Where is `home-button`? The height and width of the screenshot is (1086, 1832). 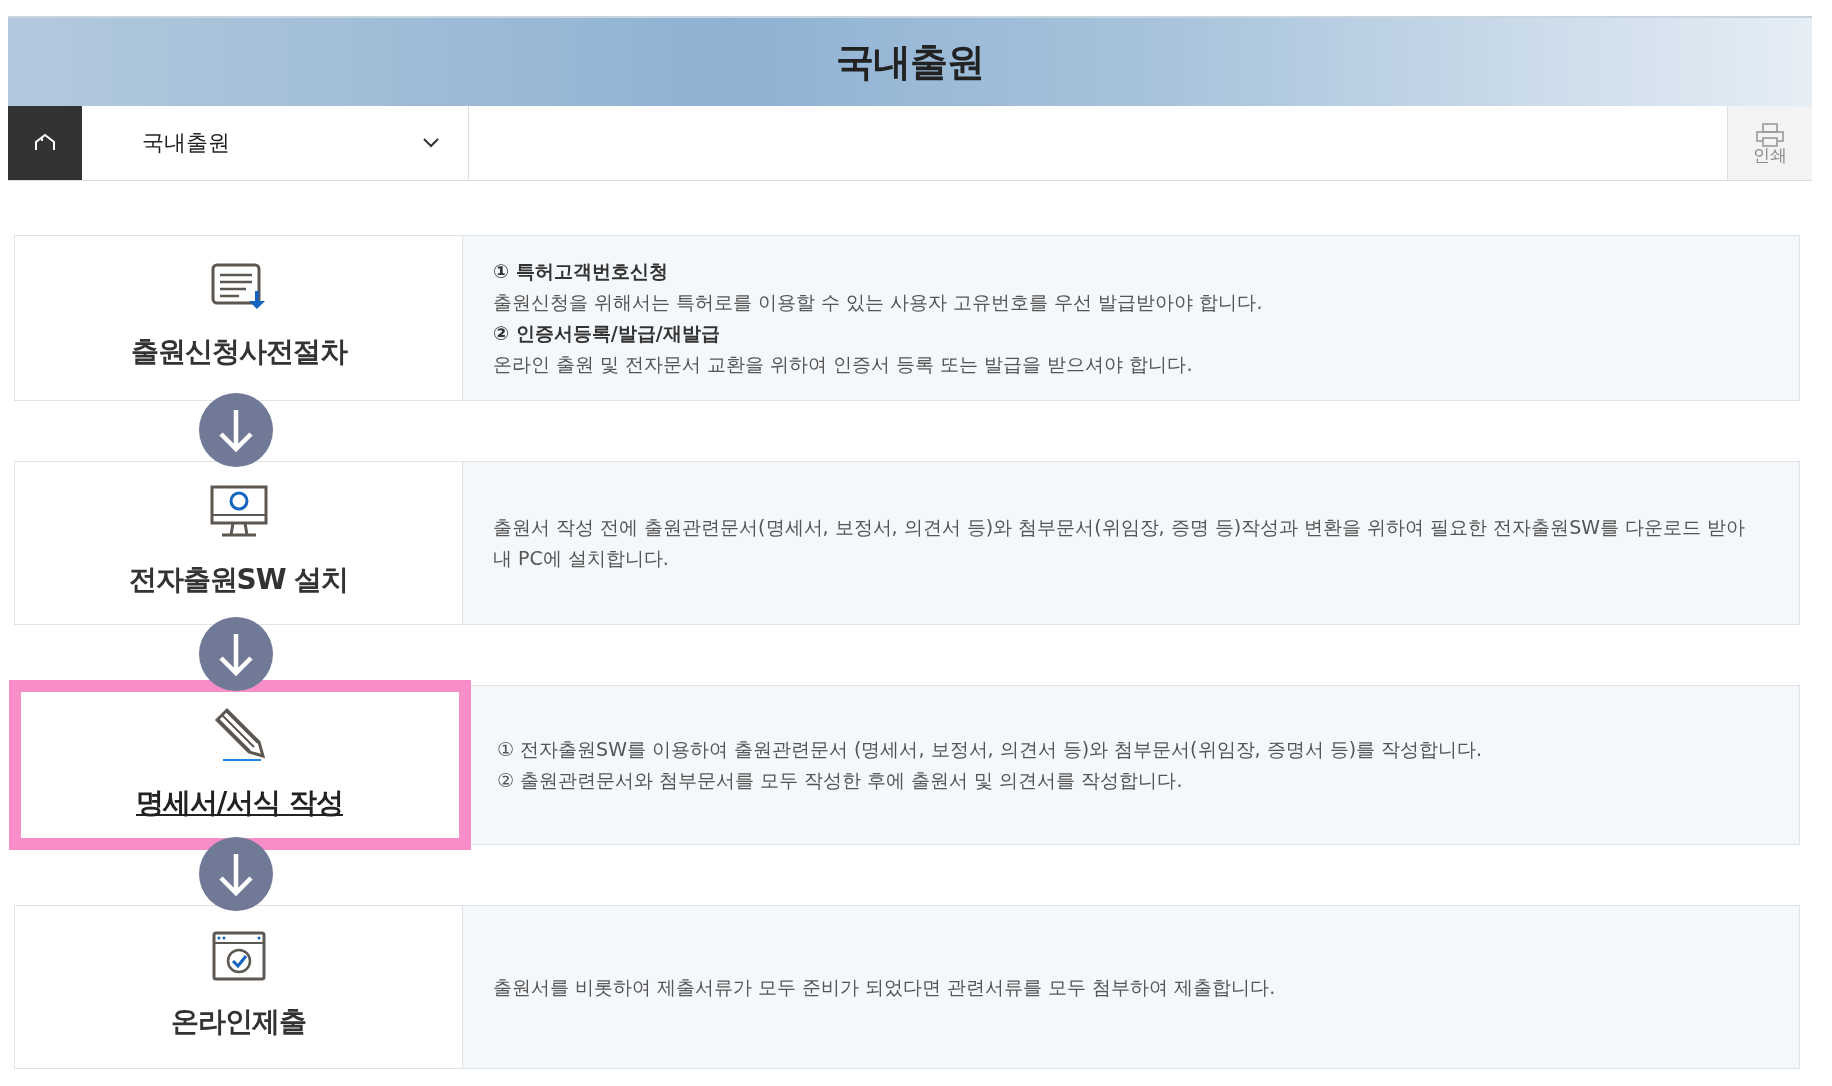 home-button is located at coordinates (45, 143).